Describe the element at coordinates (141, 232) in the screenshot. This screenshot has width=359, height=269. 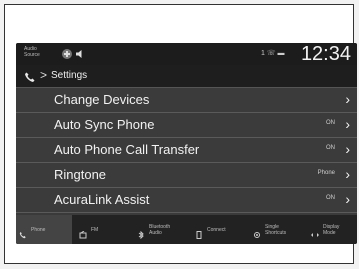
I see `bluetooth-icon` at that location.